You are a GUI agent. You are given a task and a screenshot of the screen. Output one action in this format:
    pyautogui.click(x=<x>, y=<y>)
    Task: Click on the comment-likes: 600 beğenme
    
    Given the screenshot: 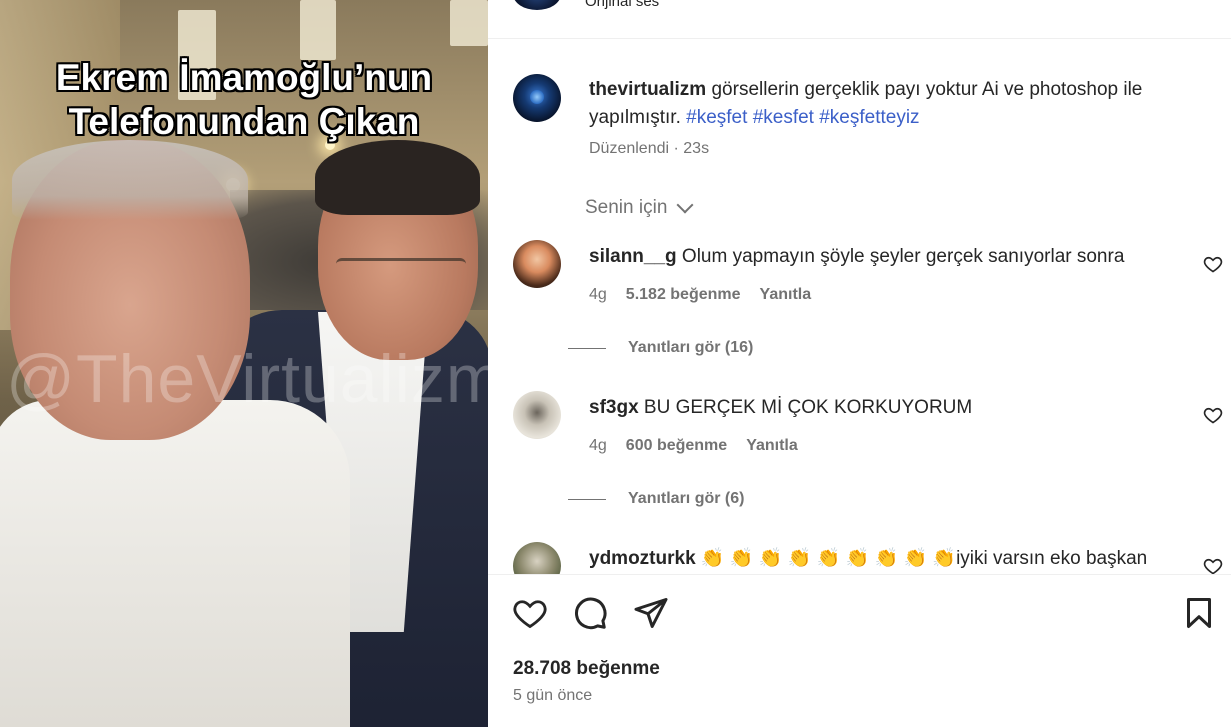 What is the action you would take?
    pyautogui.click(x=676, y=446)
    